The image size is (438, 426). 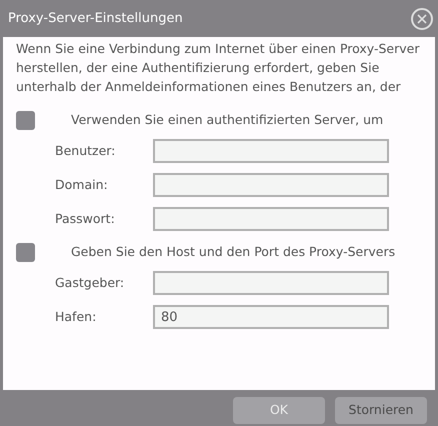 What do you see at coordinates (90, 283) in the screenshot?
I see `field-label: Gastgeber:` at bounding box center [90, 283].